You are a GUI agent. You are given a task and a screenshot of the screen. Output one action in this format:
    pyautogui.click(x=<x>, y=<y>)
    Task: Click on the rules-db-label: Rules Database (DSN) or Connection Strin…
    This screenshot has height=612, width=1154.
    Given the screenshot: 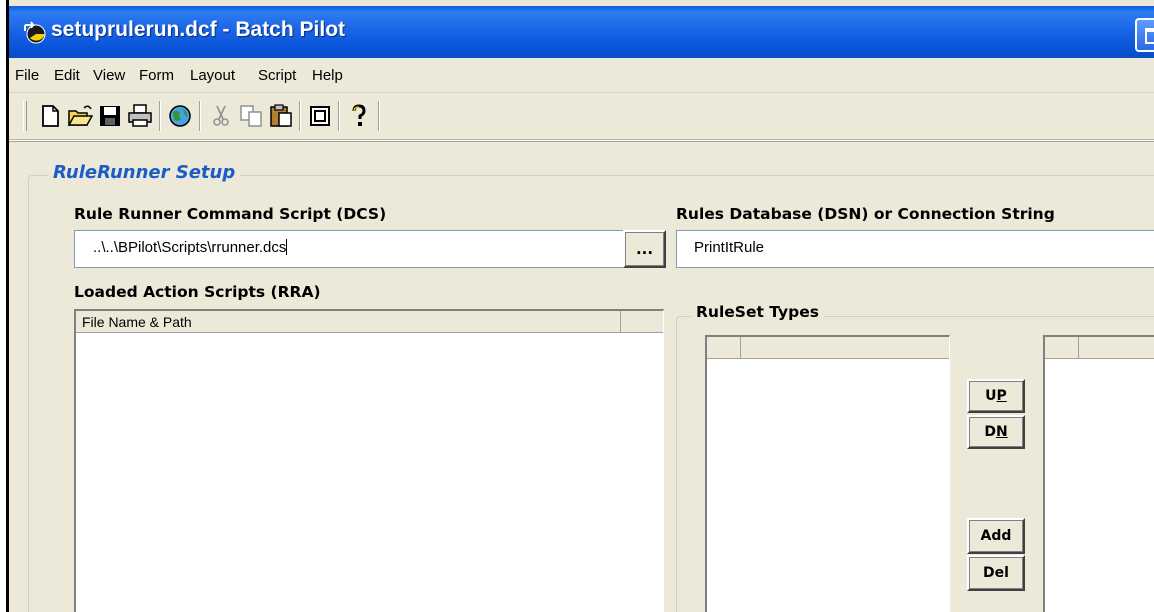 What is the action you would take?
    pyautogui.click(x=865, y=214)
    